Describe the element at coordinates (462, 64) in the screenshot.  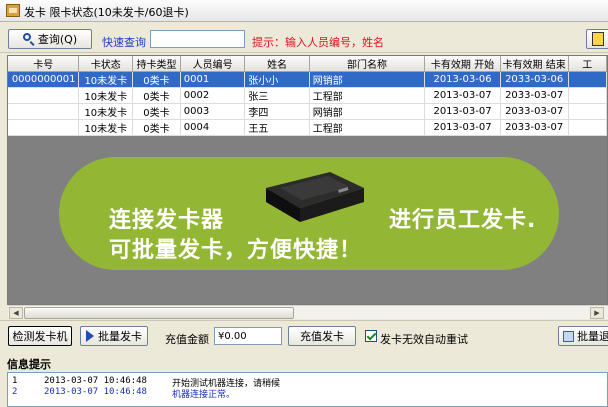
I see `column-header: 卡有效期 开始` at that location.